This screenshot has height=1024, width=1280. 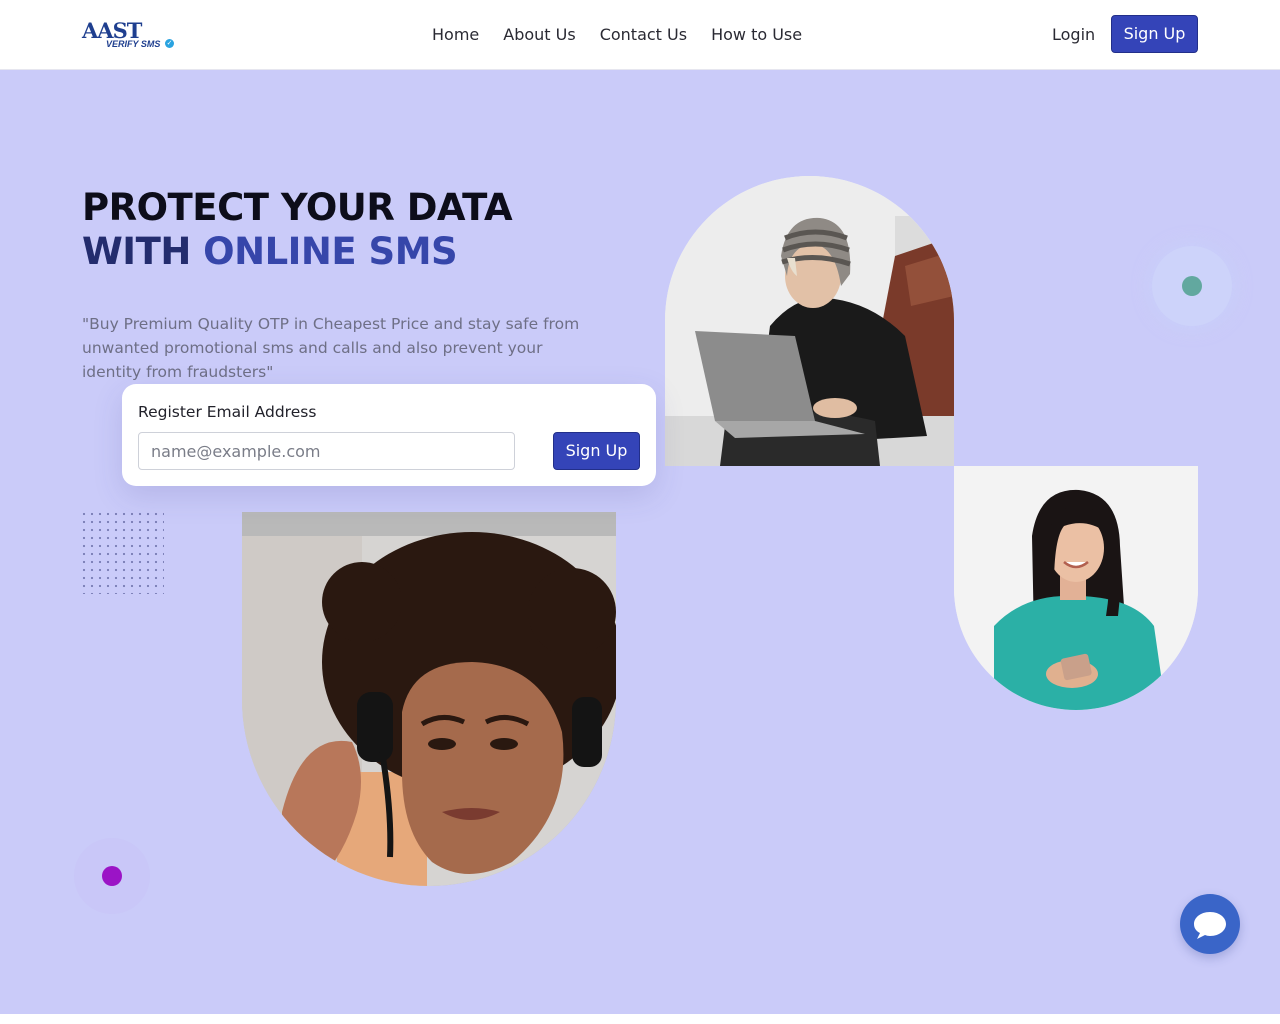 I want to click on register-email-label: Register Email Address, so click(x=227, y=412).